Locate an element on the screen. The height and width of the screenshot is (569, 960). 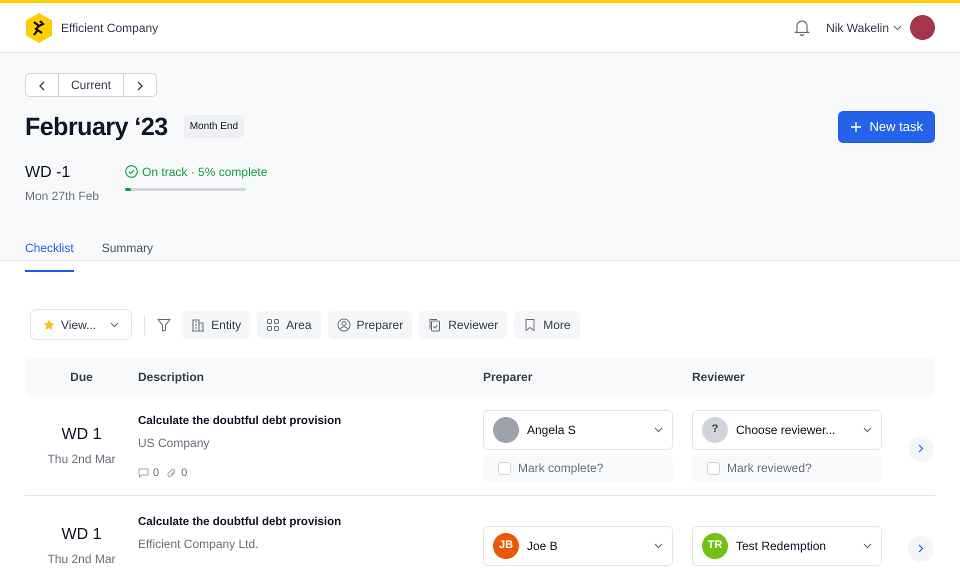
filter-chip: Area is located at coordinates (289, 324).